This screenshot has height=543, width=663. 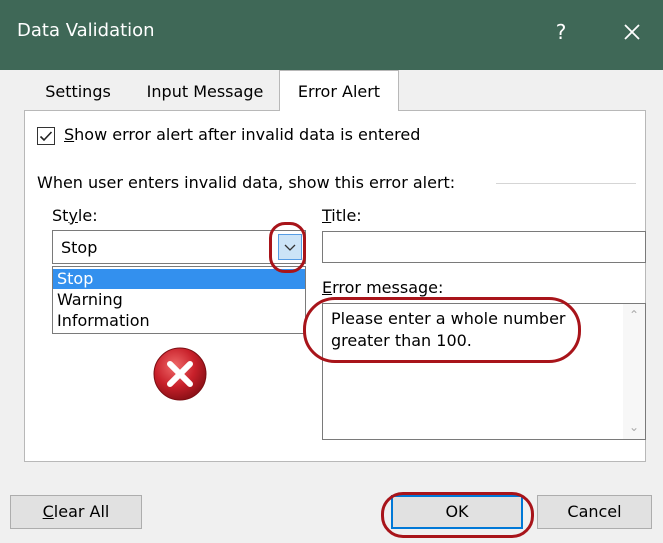 What do you see at coordinates (205, 92) in the screenshot?
I see `tab-input-message: Input Message` at bounding box center [205, 92].